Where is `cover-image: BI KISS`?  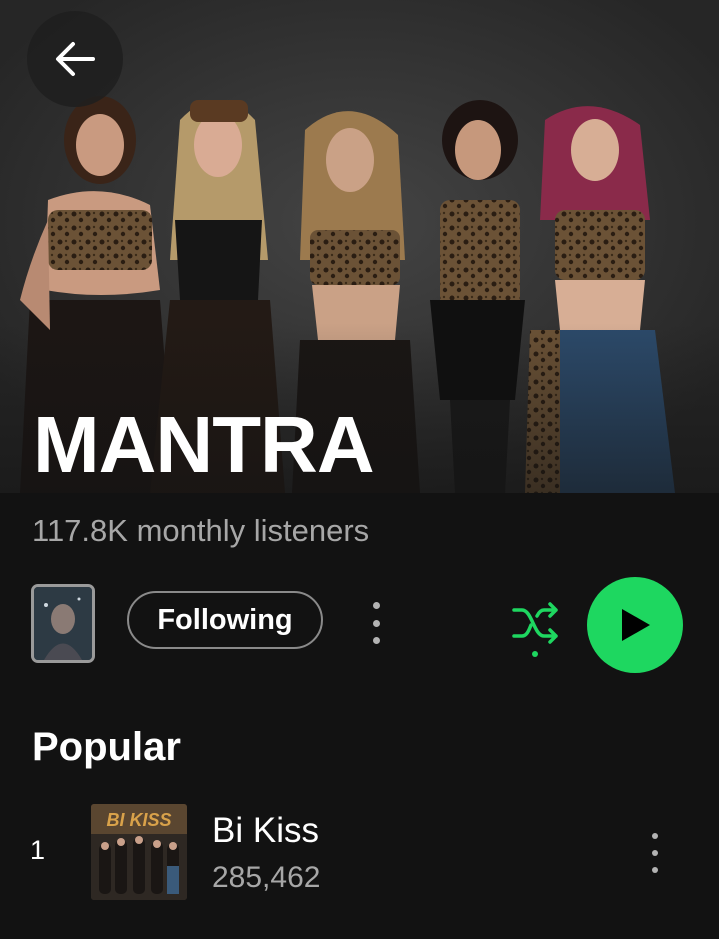 cover-image: BI KISS is located at coordinates (139, 852).